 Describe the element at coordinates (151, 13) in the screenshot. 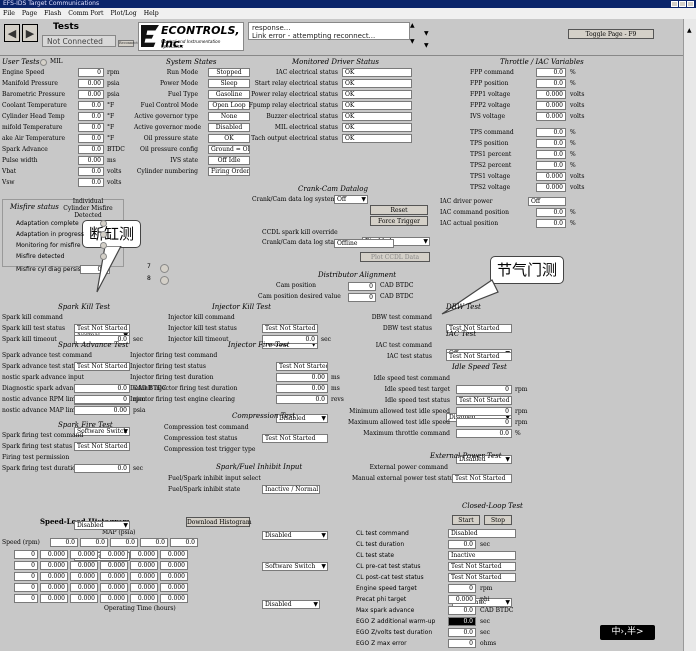

I see `menu-help: Help` at that location.